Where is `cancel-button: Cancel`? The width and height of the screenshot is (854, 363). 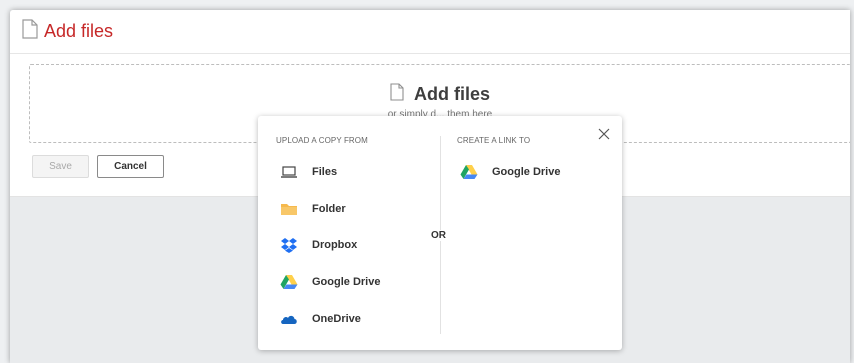
cancel-button: Cancel is located at coordinates (130, 166).